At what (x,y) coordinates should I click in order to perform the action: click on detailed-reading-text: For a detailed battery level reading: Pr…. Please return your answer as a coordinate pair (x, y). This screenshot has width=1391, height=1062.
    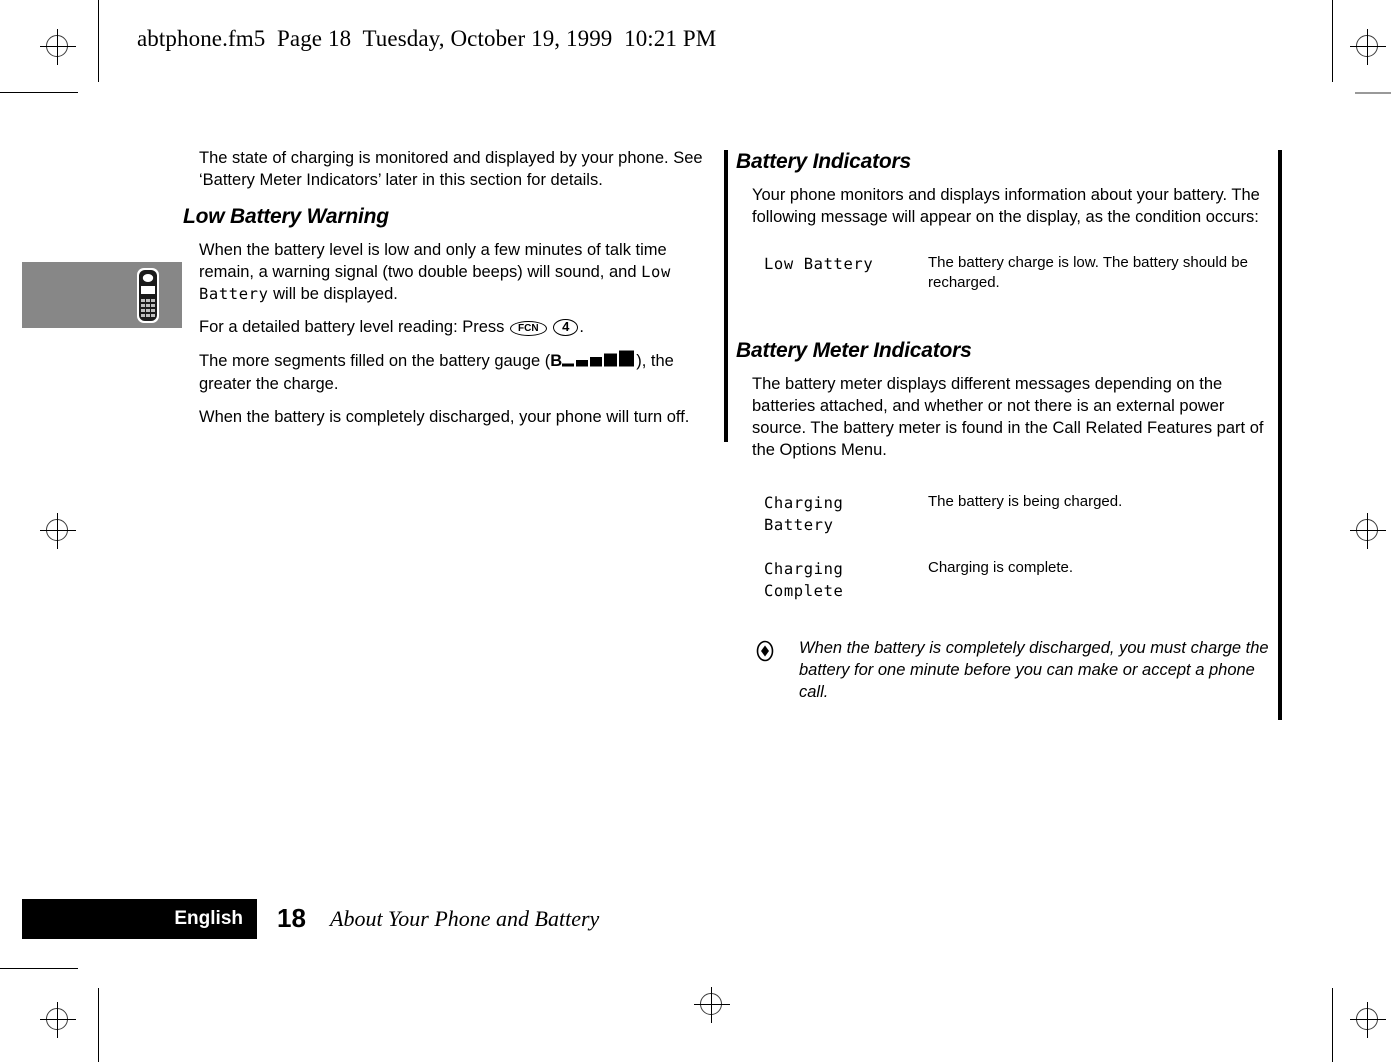
    Looking at the image, I should click on (354, 326).